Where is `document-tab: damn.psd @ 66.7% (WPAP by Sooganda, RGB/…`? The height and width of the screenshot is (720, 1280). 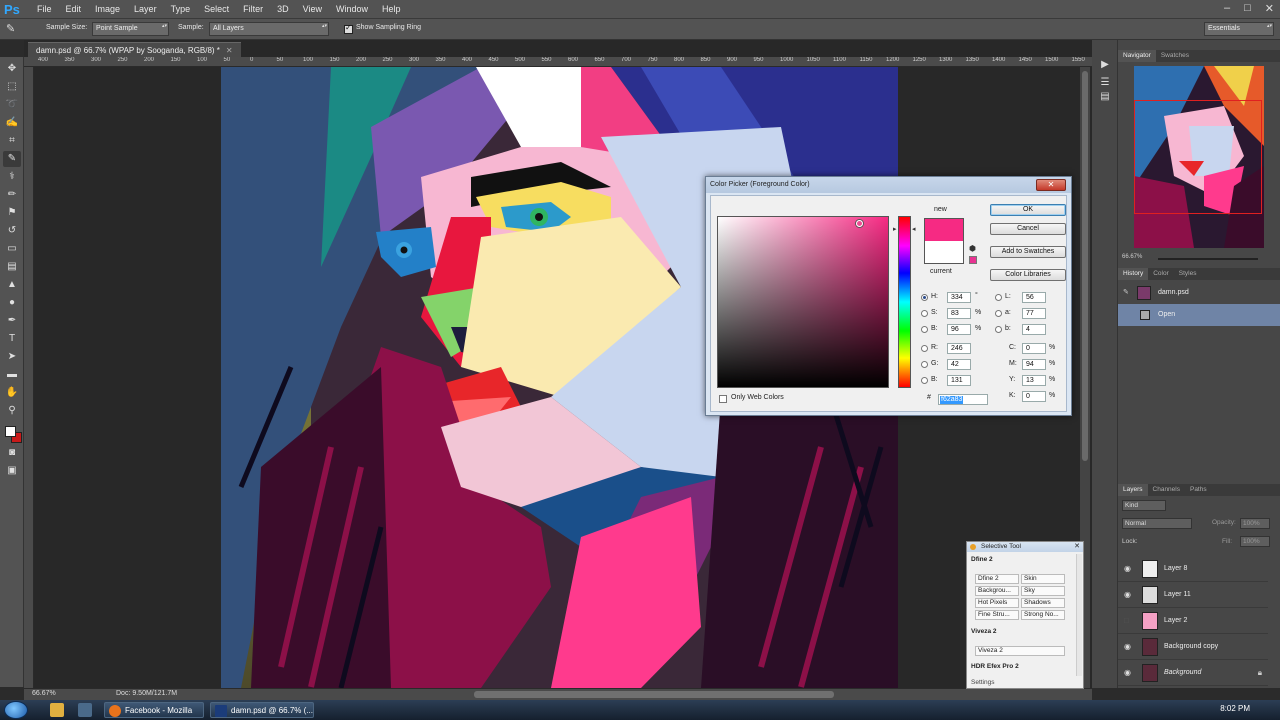 document-tab: damn.psd @ 66.7% (WPAP by Sooganda, RGB/… is located at coordinates (134, 49).